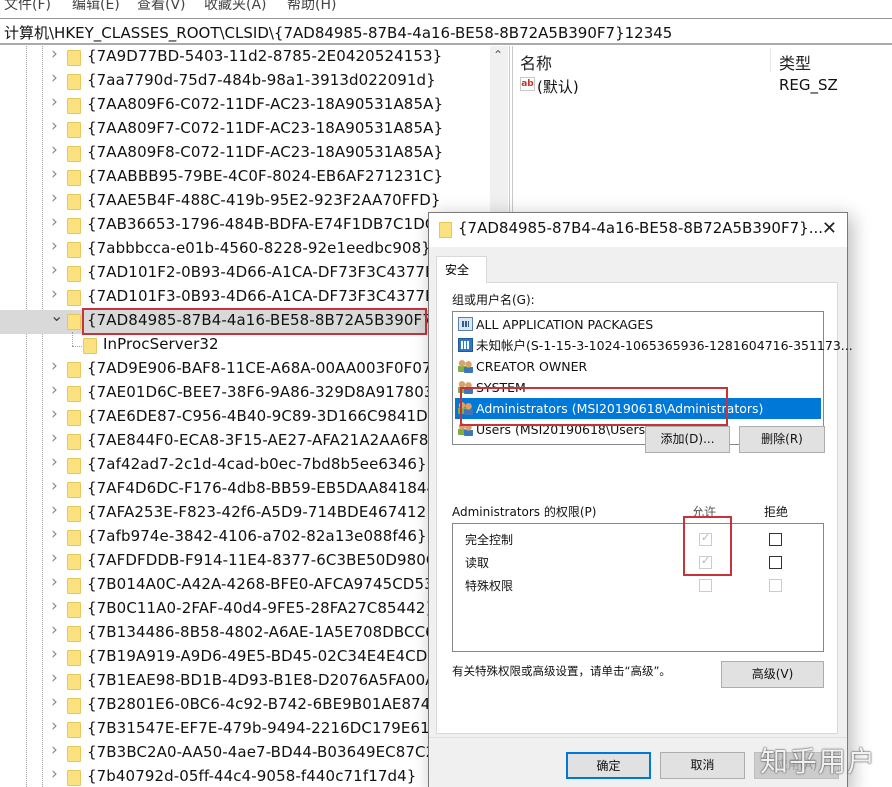  What do you see at coordinates (465, 366) in the screenshot?
I see `users-group-icon` at bounding box center [465, 366].